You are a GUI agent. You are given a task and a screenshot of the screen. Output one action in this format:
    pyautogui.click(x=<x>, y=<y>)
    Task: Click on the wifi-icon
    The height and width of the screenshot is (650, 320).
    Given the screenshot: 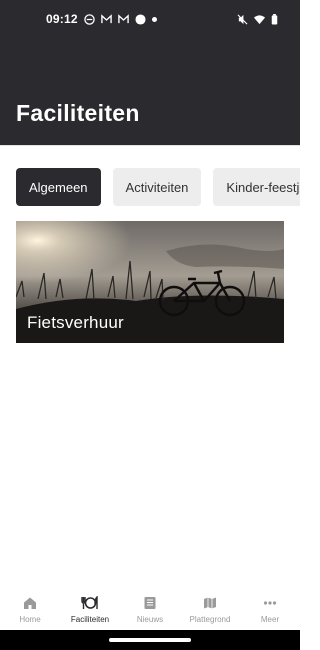 What is the action you would take?
    pyautogui.click(x=259, y=19)
    